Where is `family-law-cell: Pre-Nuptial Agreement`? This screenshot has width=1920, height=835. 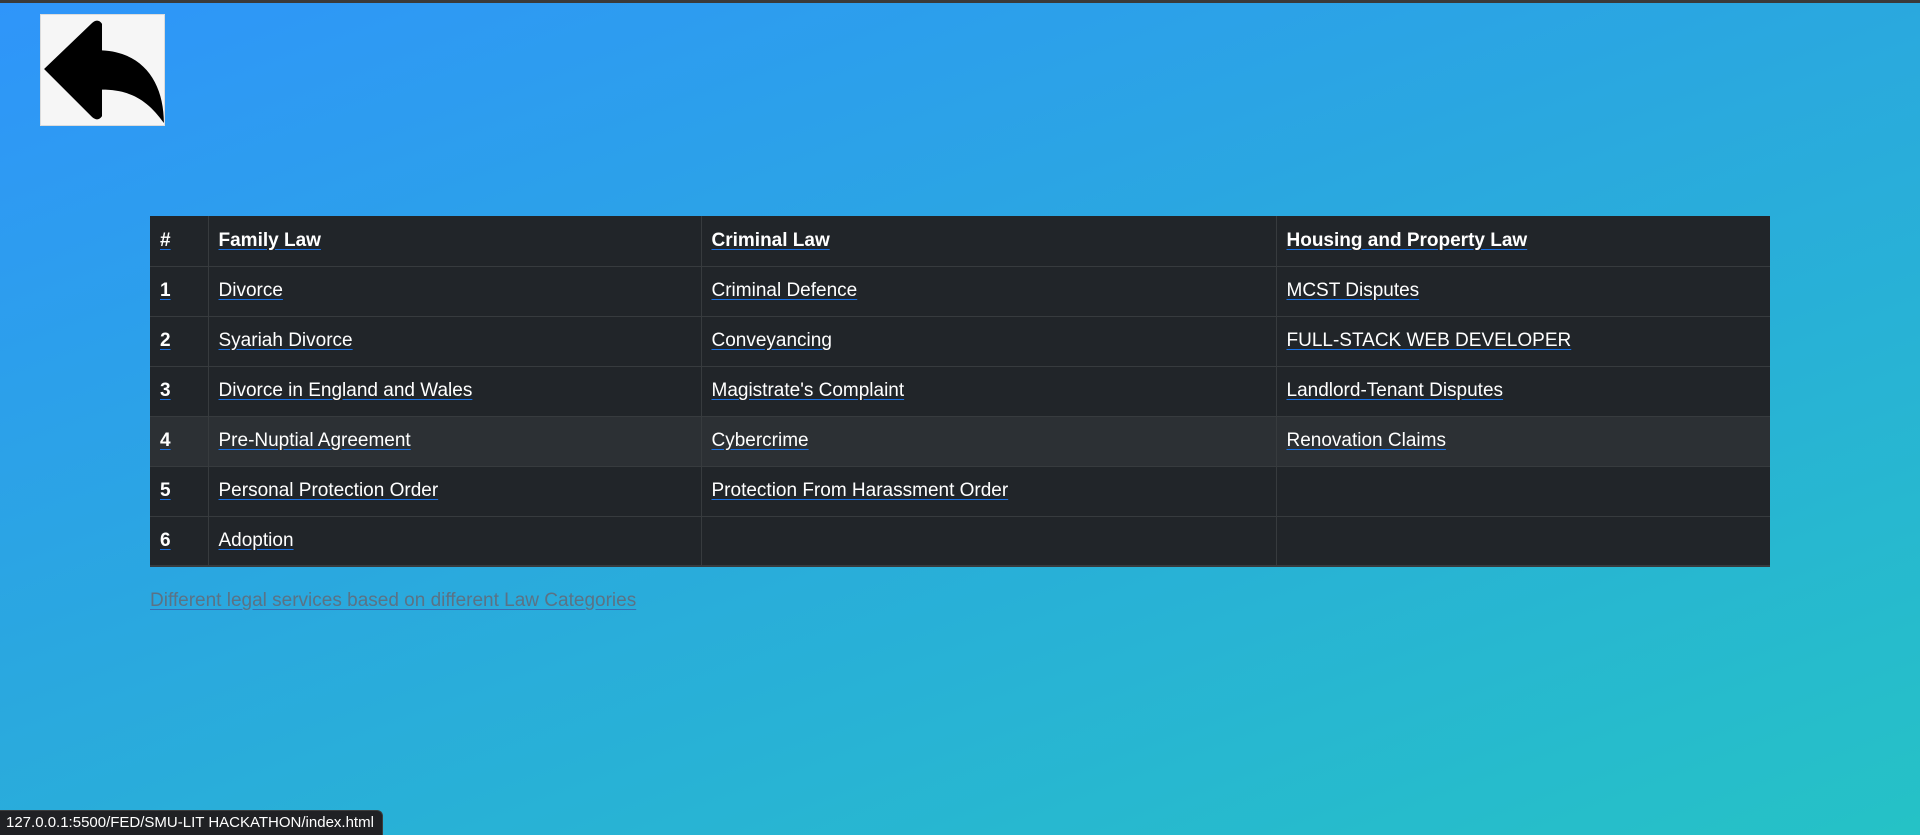 family-law-cell: Pre-Nuptial Agreement is located at coordinates (454, 440).